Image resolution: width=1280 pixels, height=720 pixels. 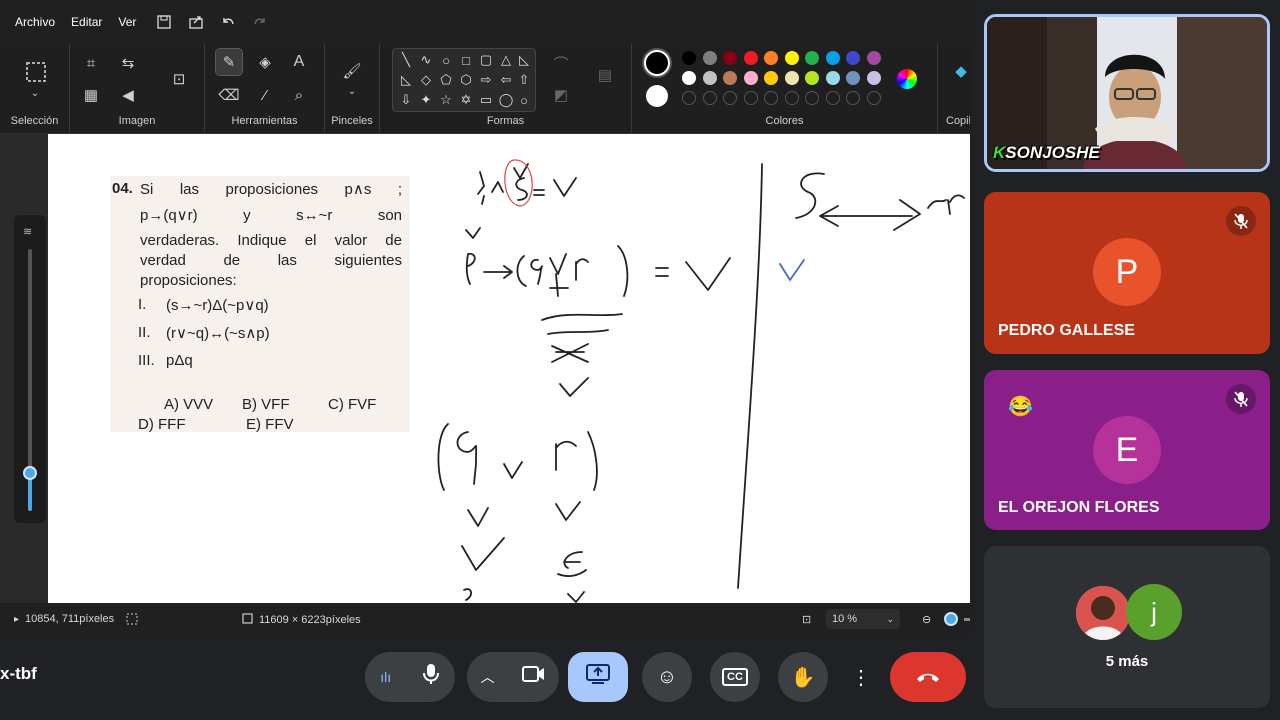 What do you see at coordinates (657, 63) in the screenshot?
I see `primary-color` at bounding box center [657, 63].